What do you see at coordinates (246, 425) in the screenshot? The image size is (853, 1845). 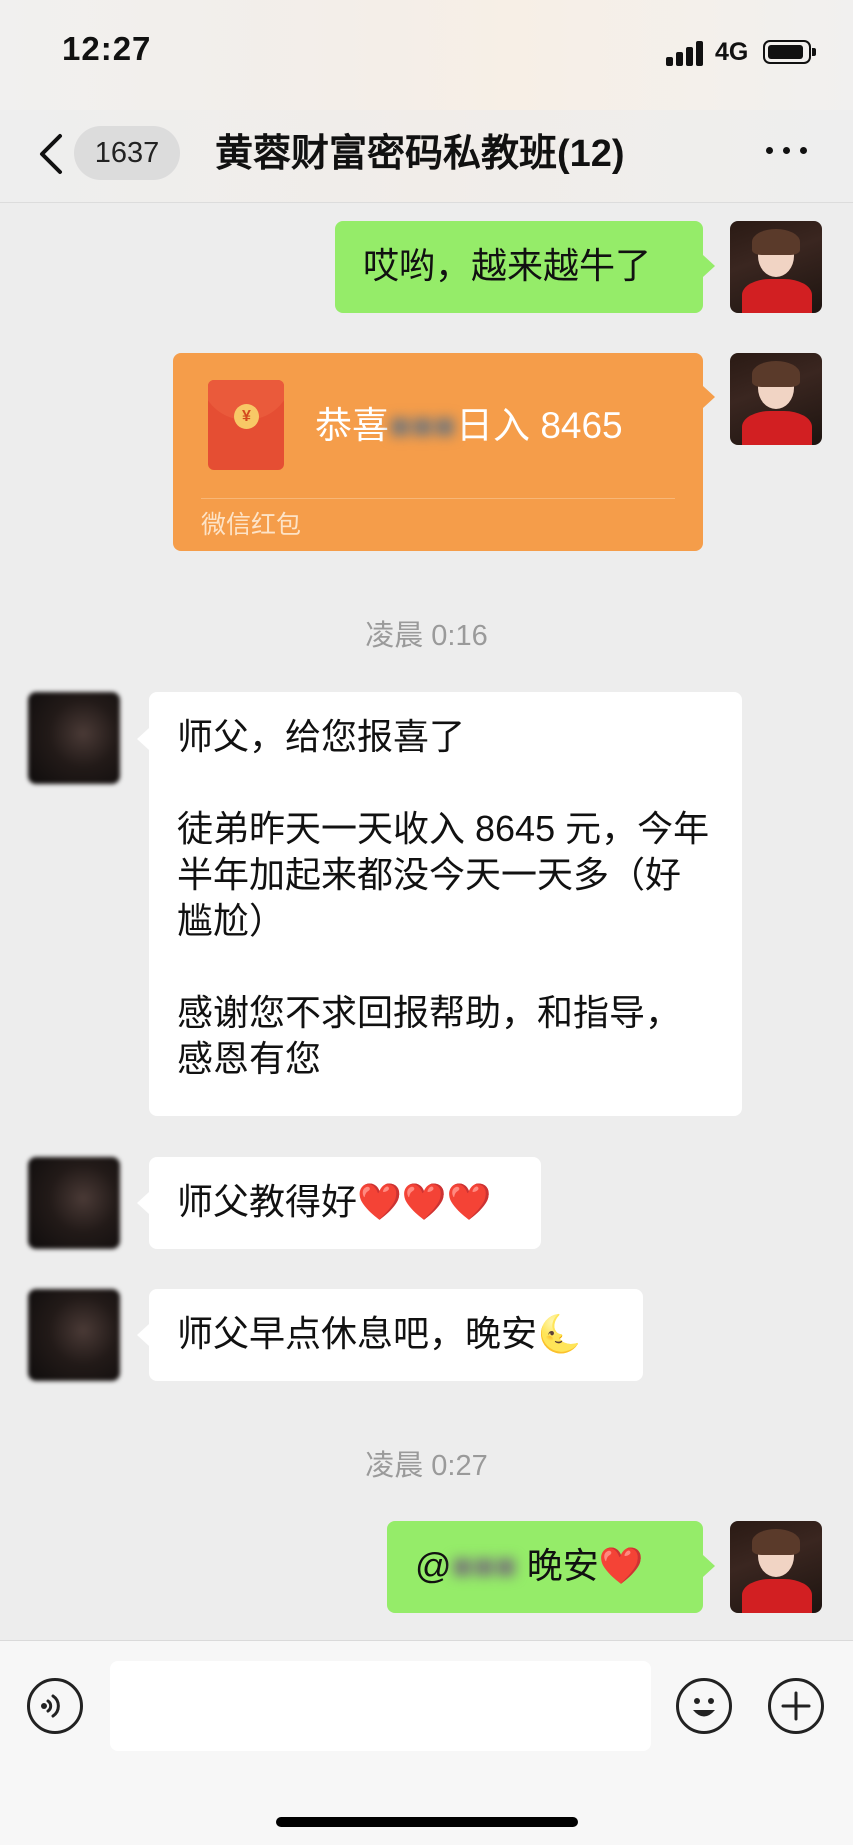 I see `red-envelope-icon: ¥` at bounding box center [246, 425].